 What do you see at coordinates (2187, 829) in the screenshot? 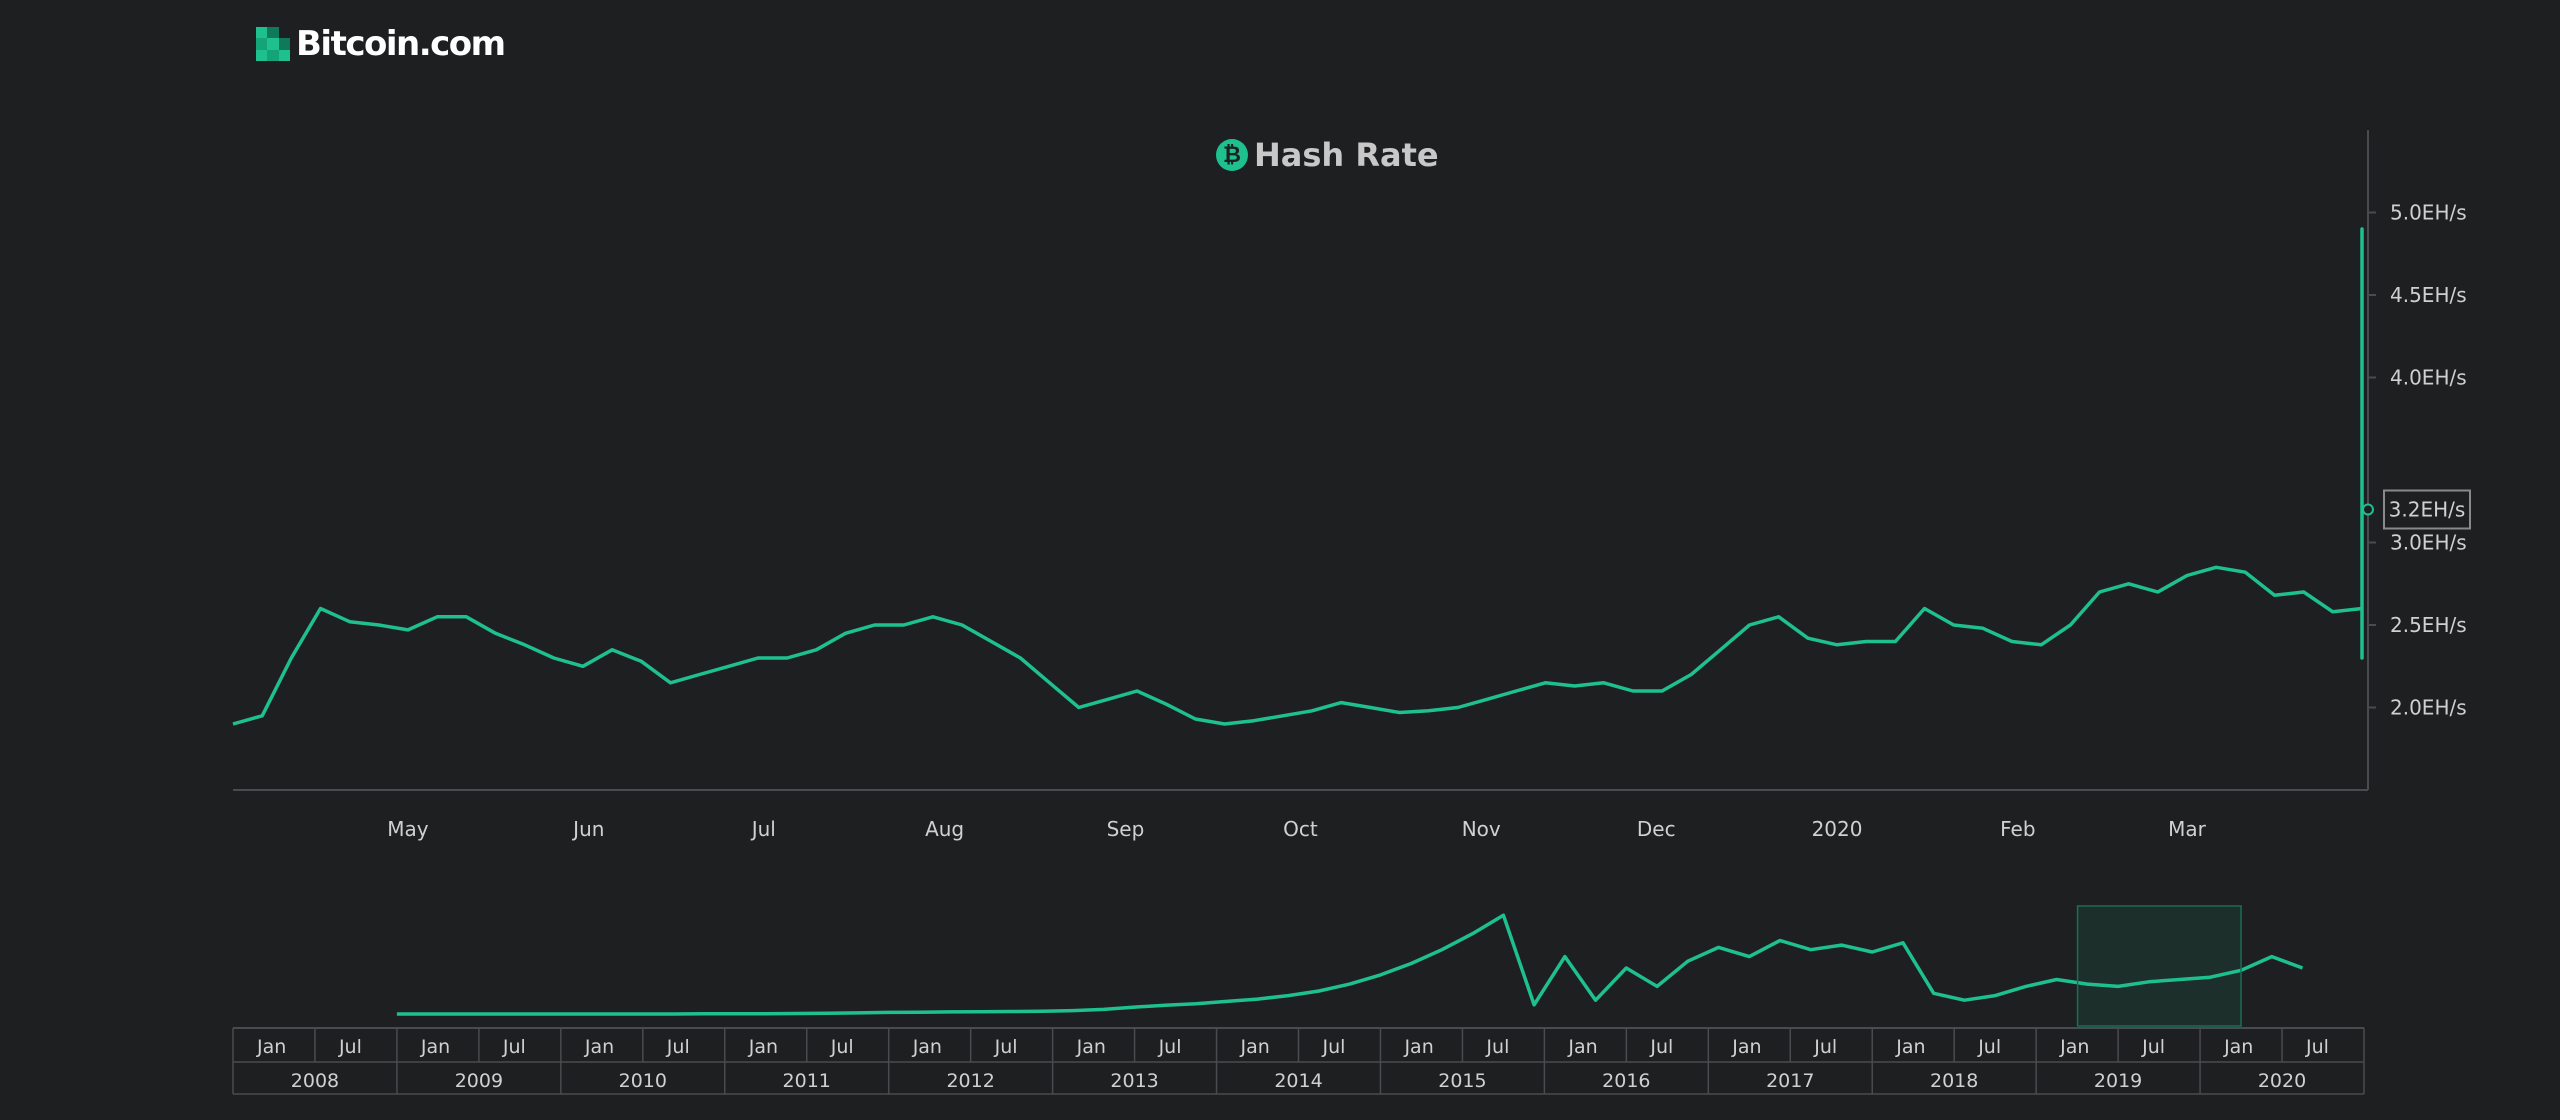
I see `x-tick-label: Mar` at bounding box center [2187, 829].